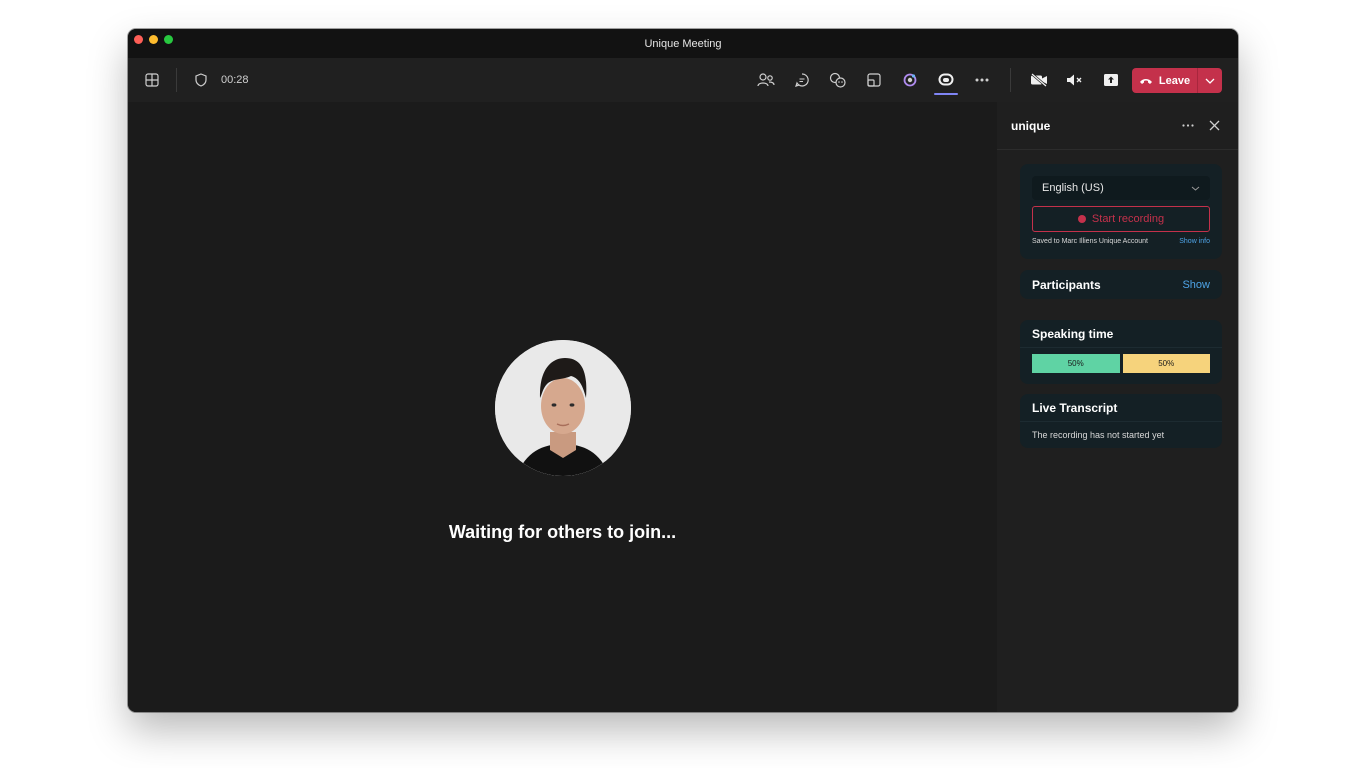 This screenshot has height=768, width=1366. Describe the element at coordinates (1075, 407) in the screenshot. I see `live-transcript-title: Live Transcript` at that location.